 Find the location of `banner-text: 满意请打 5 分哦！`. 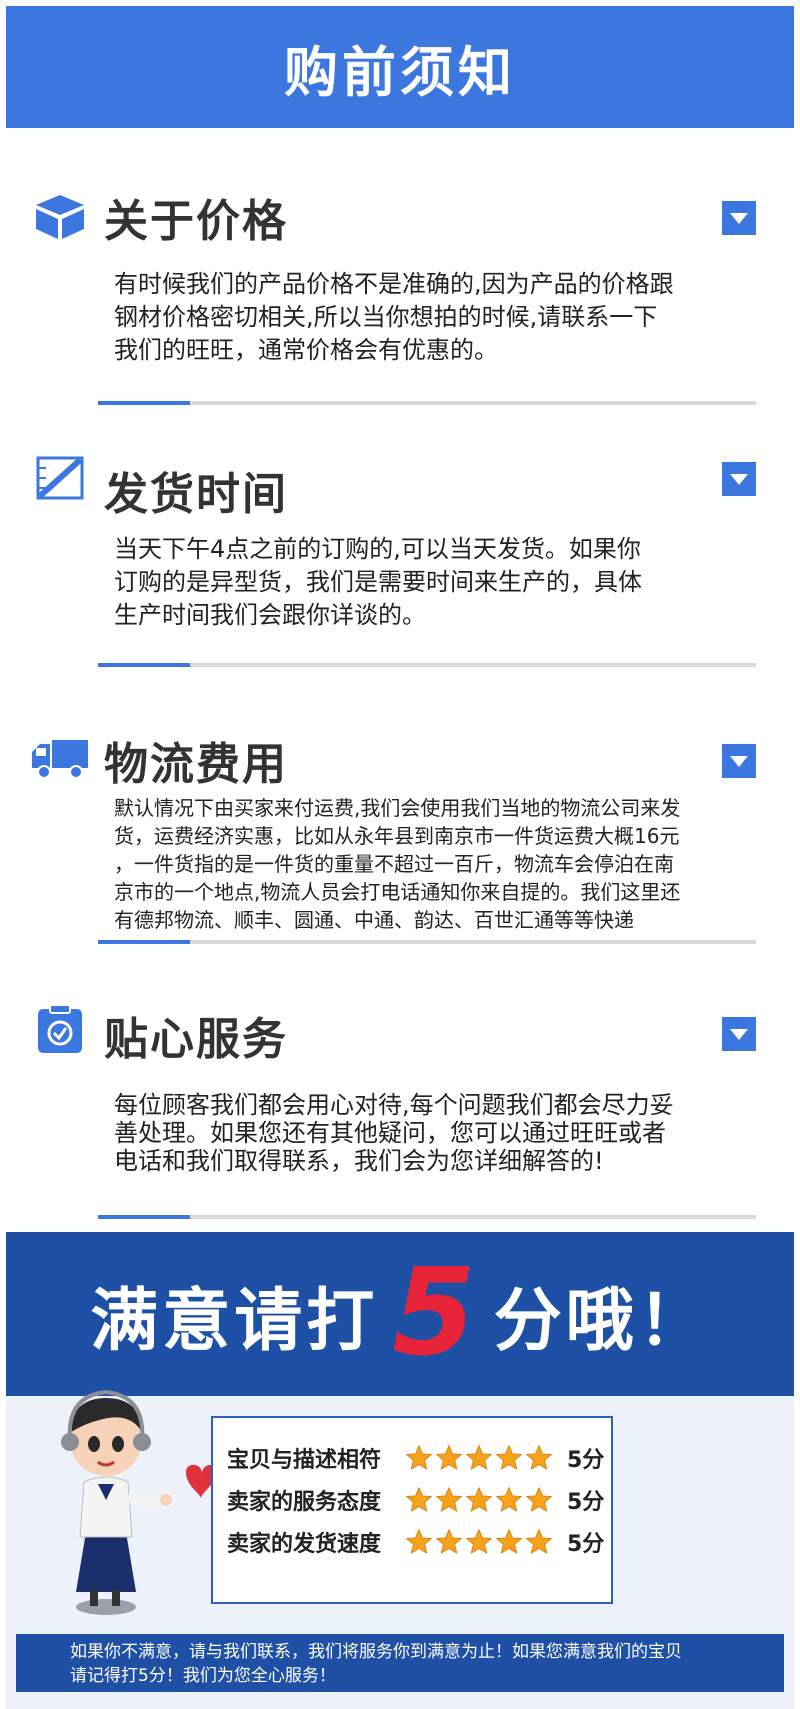

banner-text: 满意请打 5 分哦！ is located at coordinates (400, 1313).